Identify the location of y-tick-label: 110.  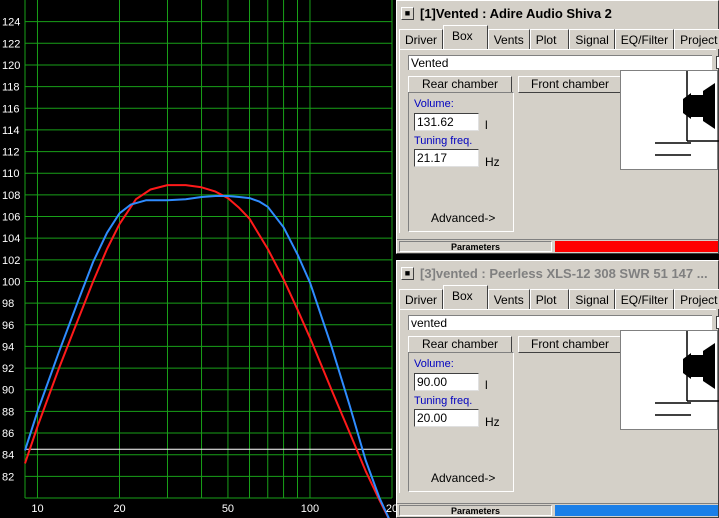
(11, 174).